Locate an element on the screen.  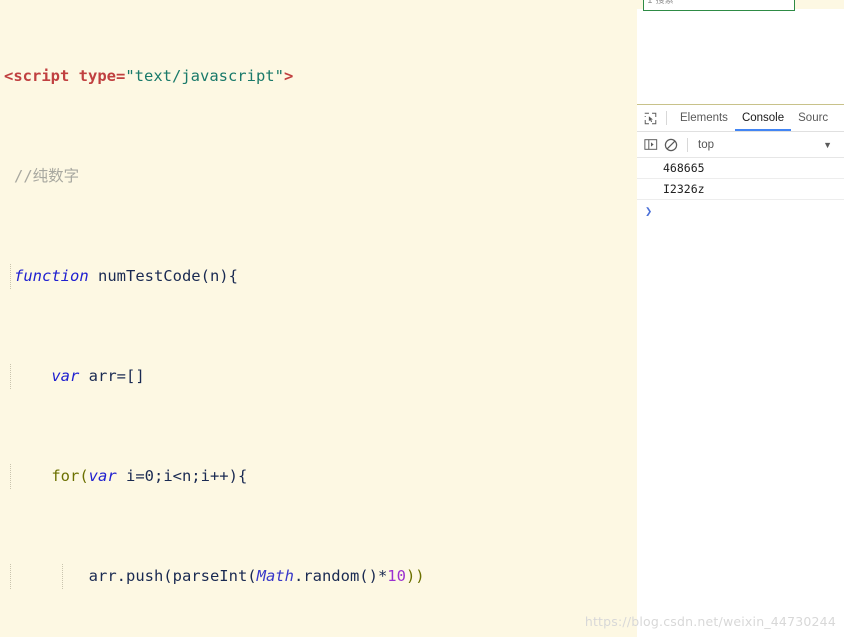
random-call: .random()* is located at coordinates (340, 576).